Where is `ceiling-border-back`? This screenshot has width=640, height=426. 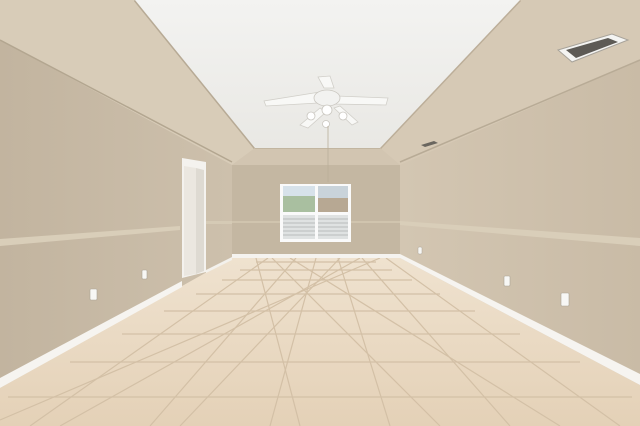
ceiling-border-back is located at coordinates (316, 156).